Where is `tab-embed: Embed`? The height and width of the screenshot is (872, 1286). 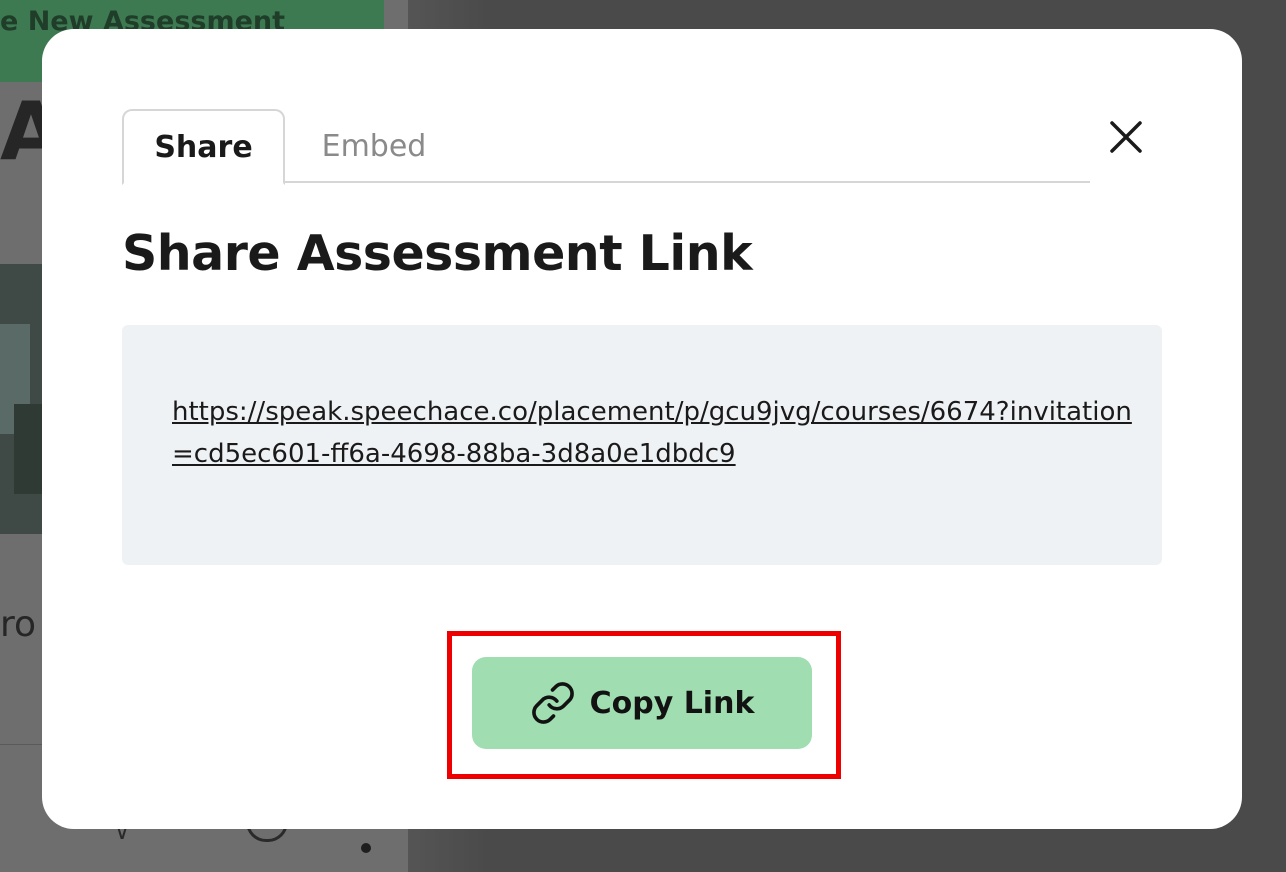 tab-embed: Embed is located at coordinates (374, 146).